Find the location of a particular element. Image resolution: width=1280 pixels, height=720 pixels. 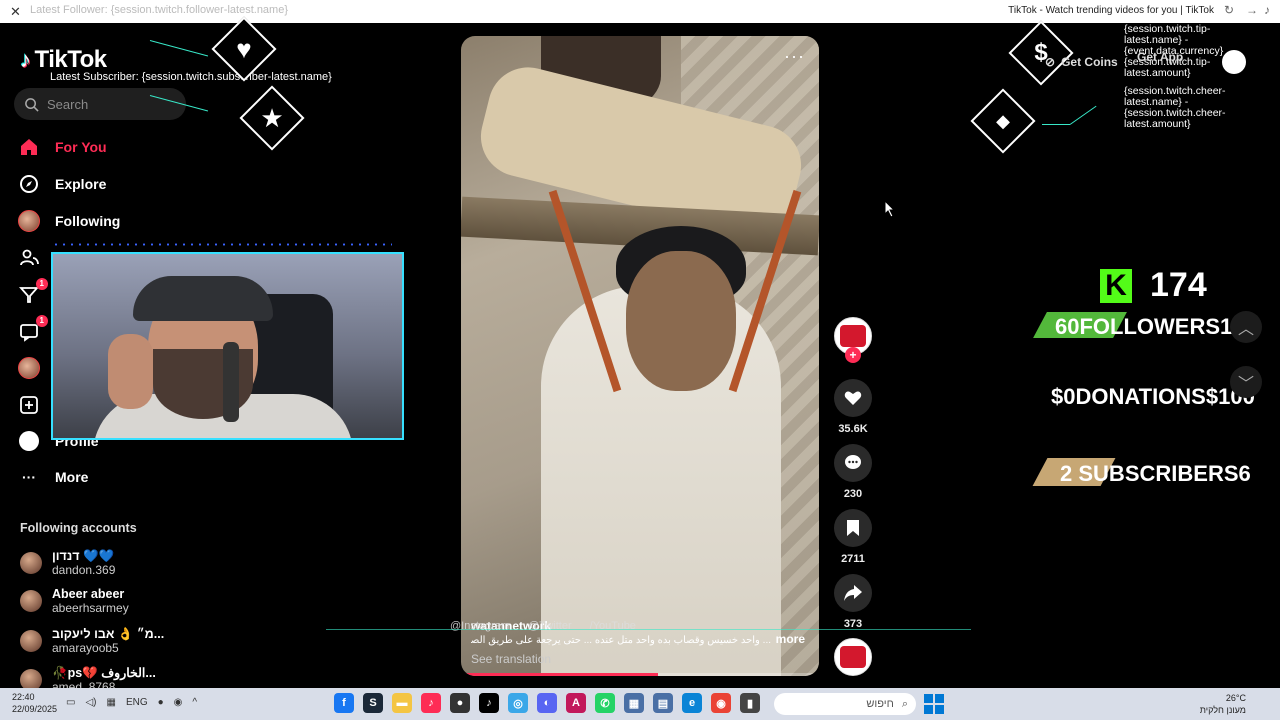

nav-activity: 1 is located at coordinates (33, 292).